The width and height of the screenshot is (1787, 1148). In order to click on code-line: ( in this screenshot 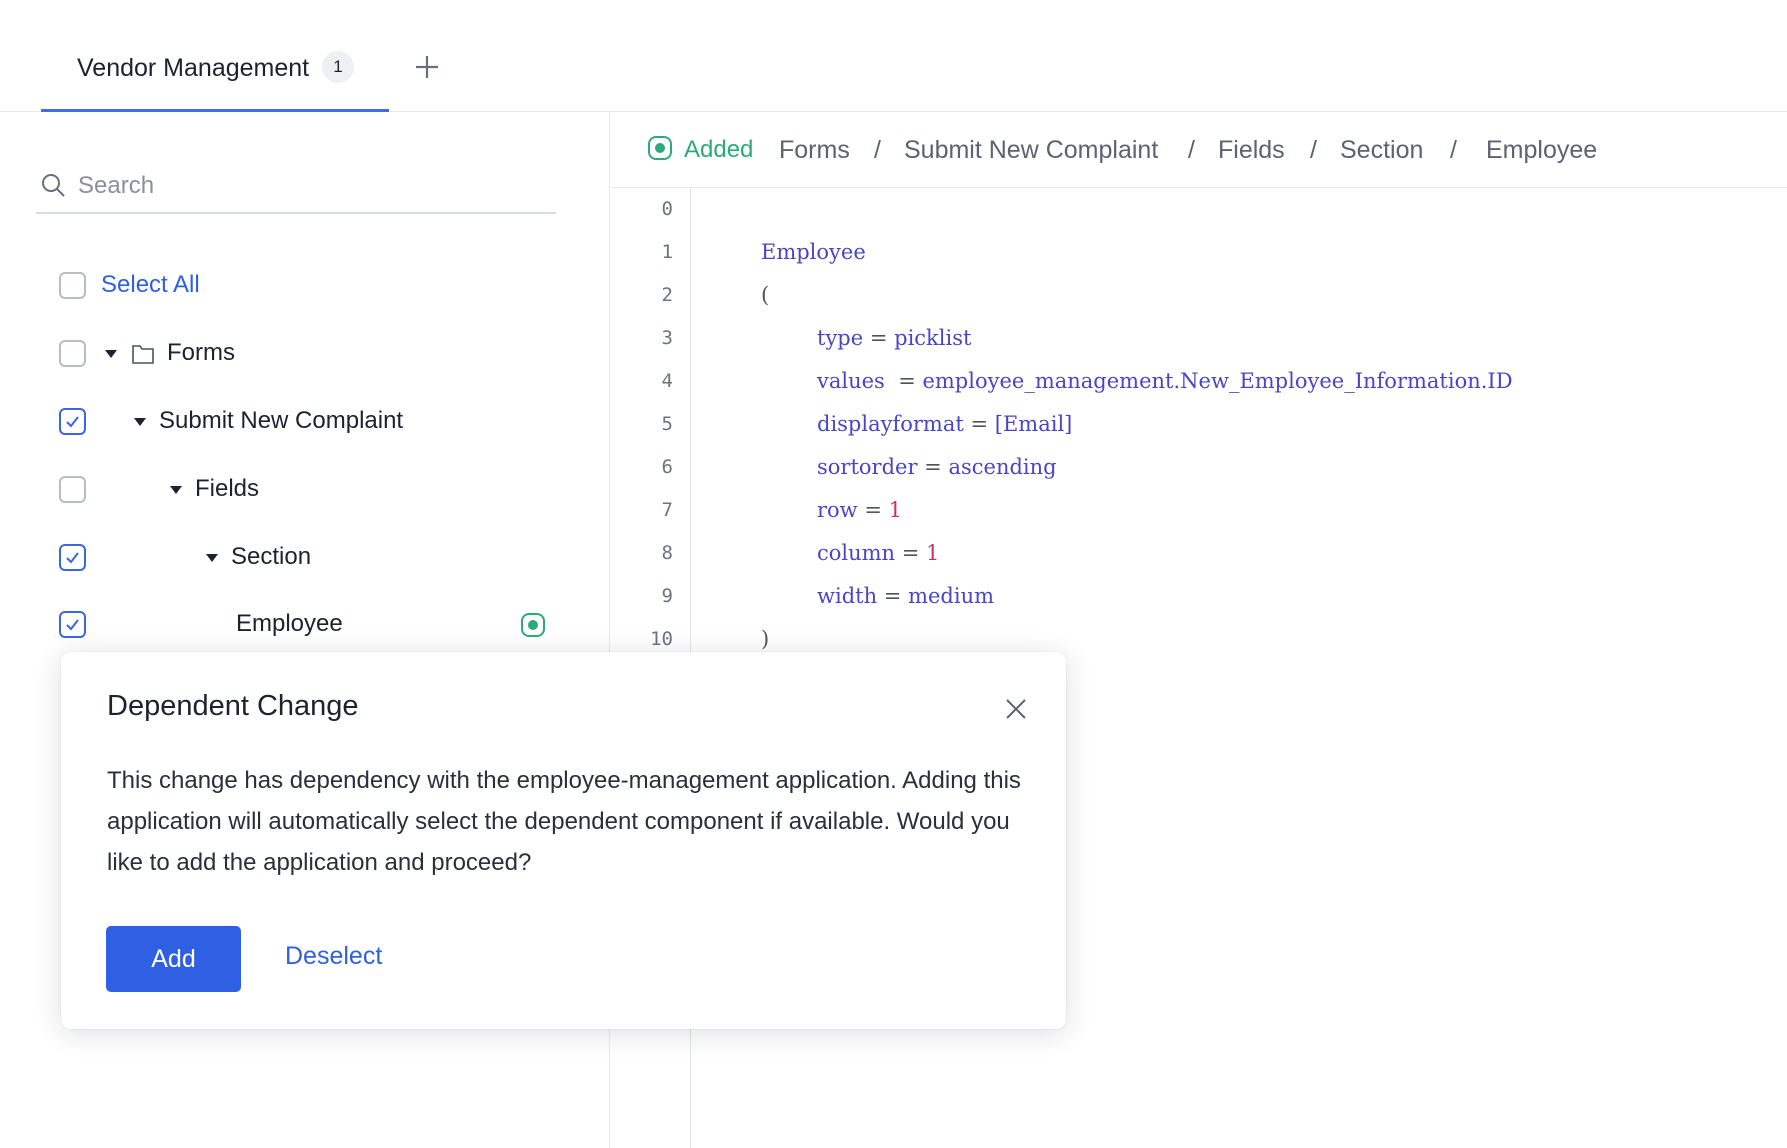, I will do `click(765, 295)`.